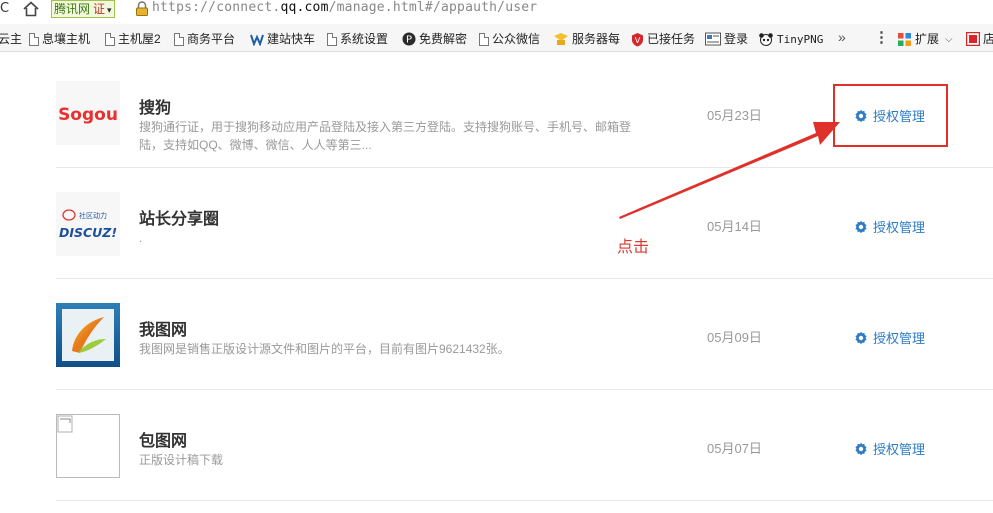 This screenshot has width=993, height=513. Describe the element at coordinates (949, 39) in the screenshot. I see `chevron-down-icon: ⌵` at that location.